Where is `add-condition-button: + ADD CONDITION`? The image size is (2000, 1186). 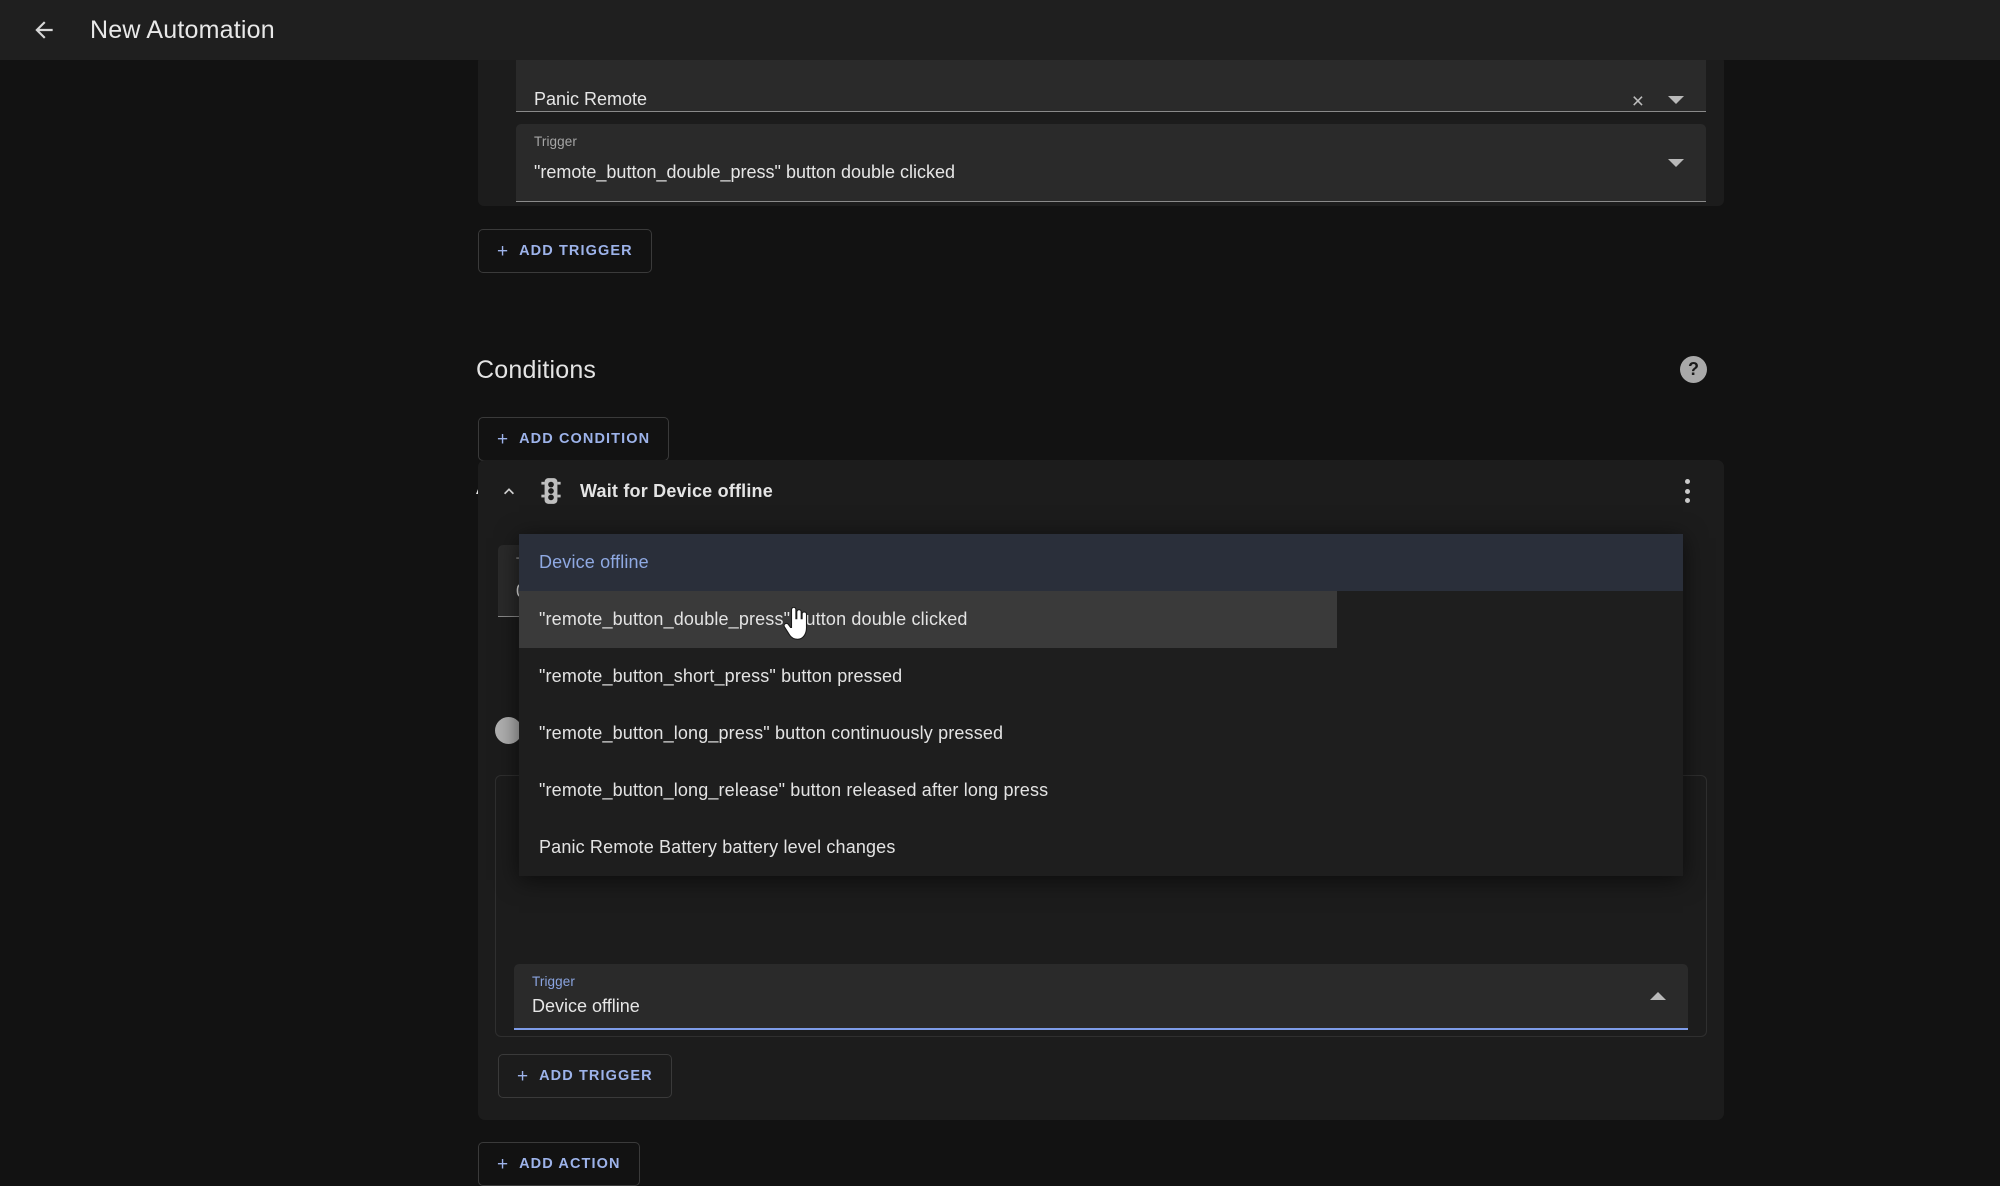
add-condition-button: + ADD CONDITION is located at coordinates (574, 439).